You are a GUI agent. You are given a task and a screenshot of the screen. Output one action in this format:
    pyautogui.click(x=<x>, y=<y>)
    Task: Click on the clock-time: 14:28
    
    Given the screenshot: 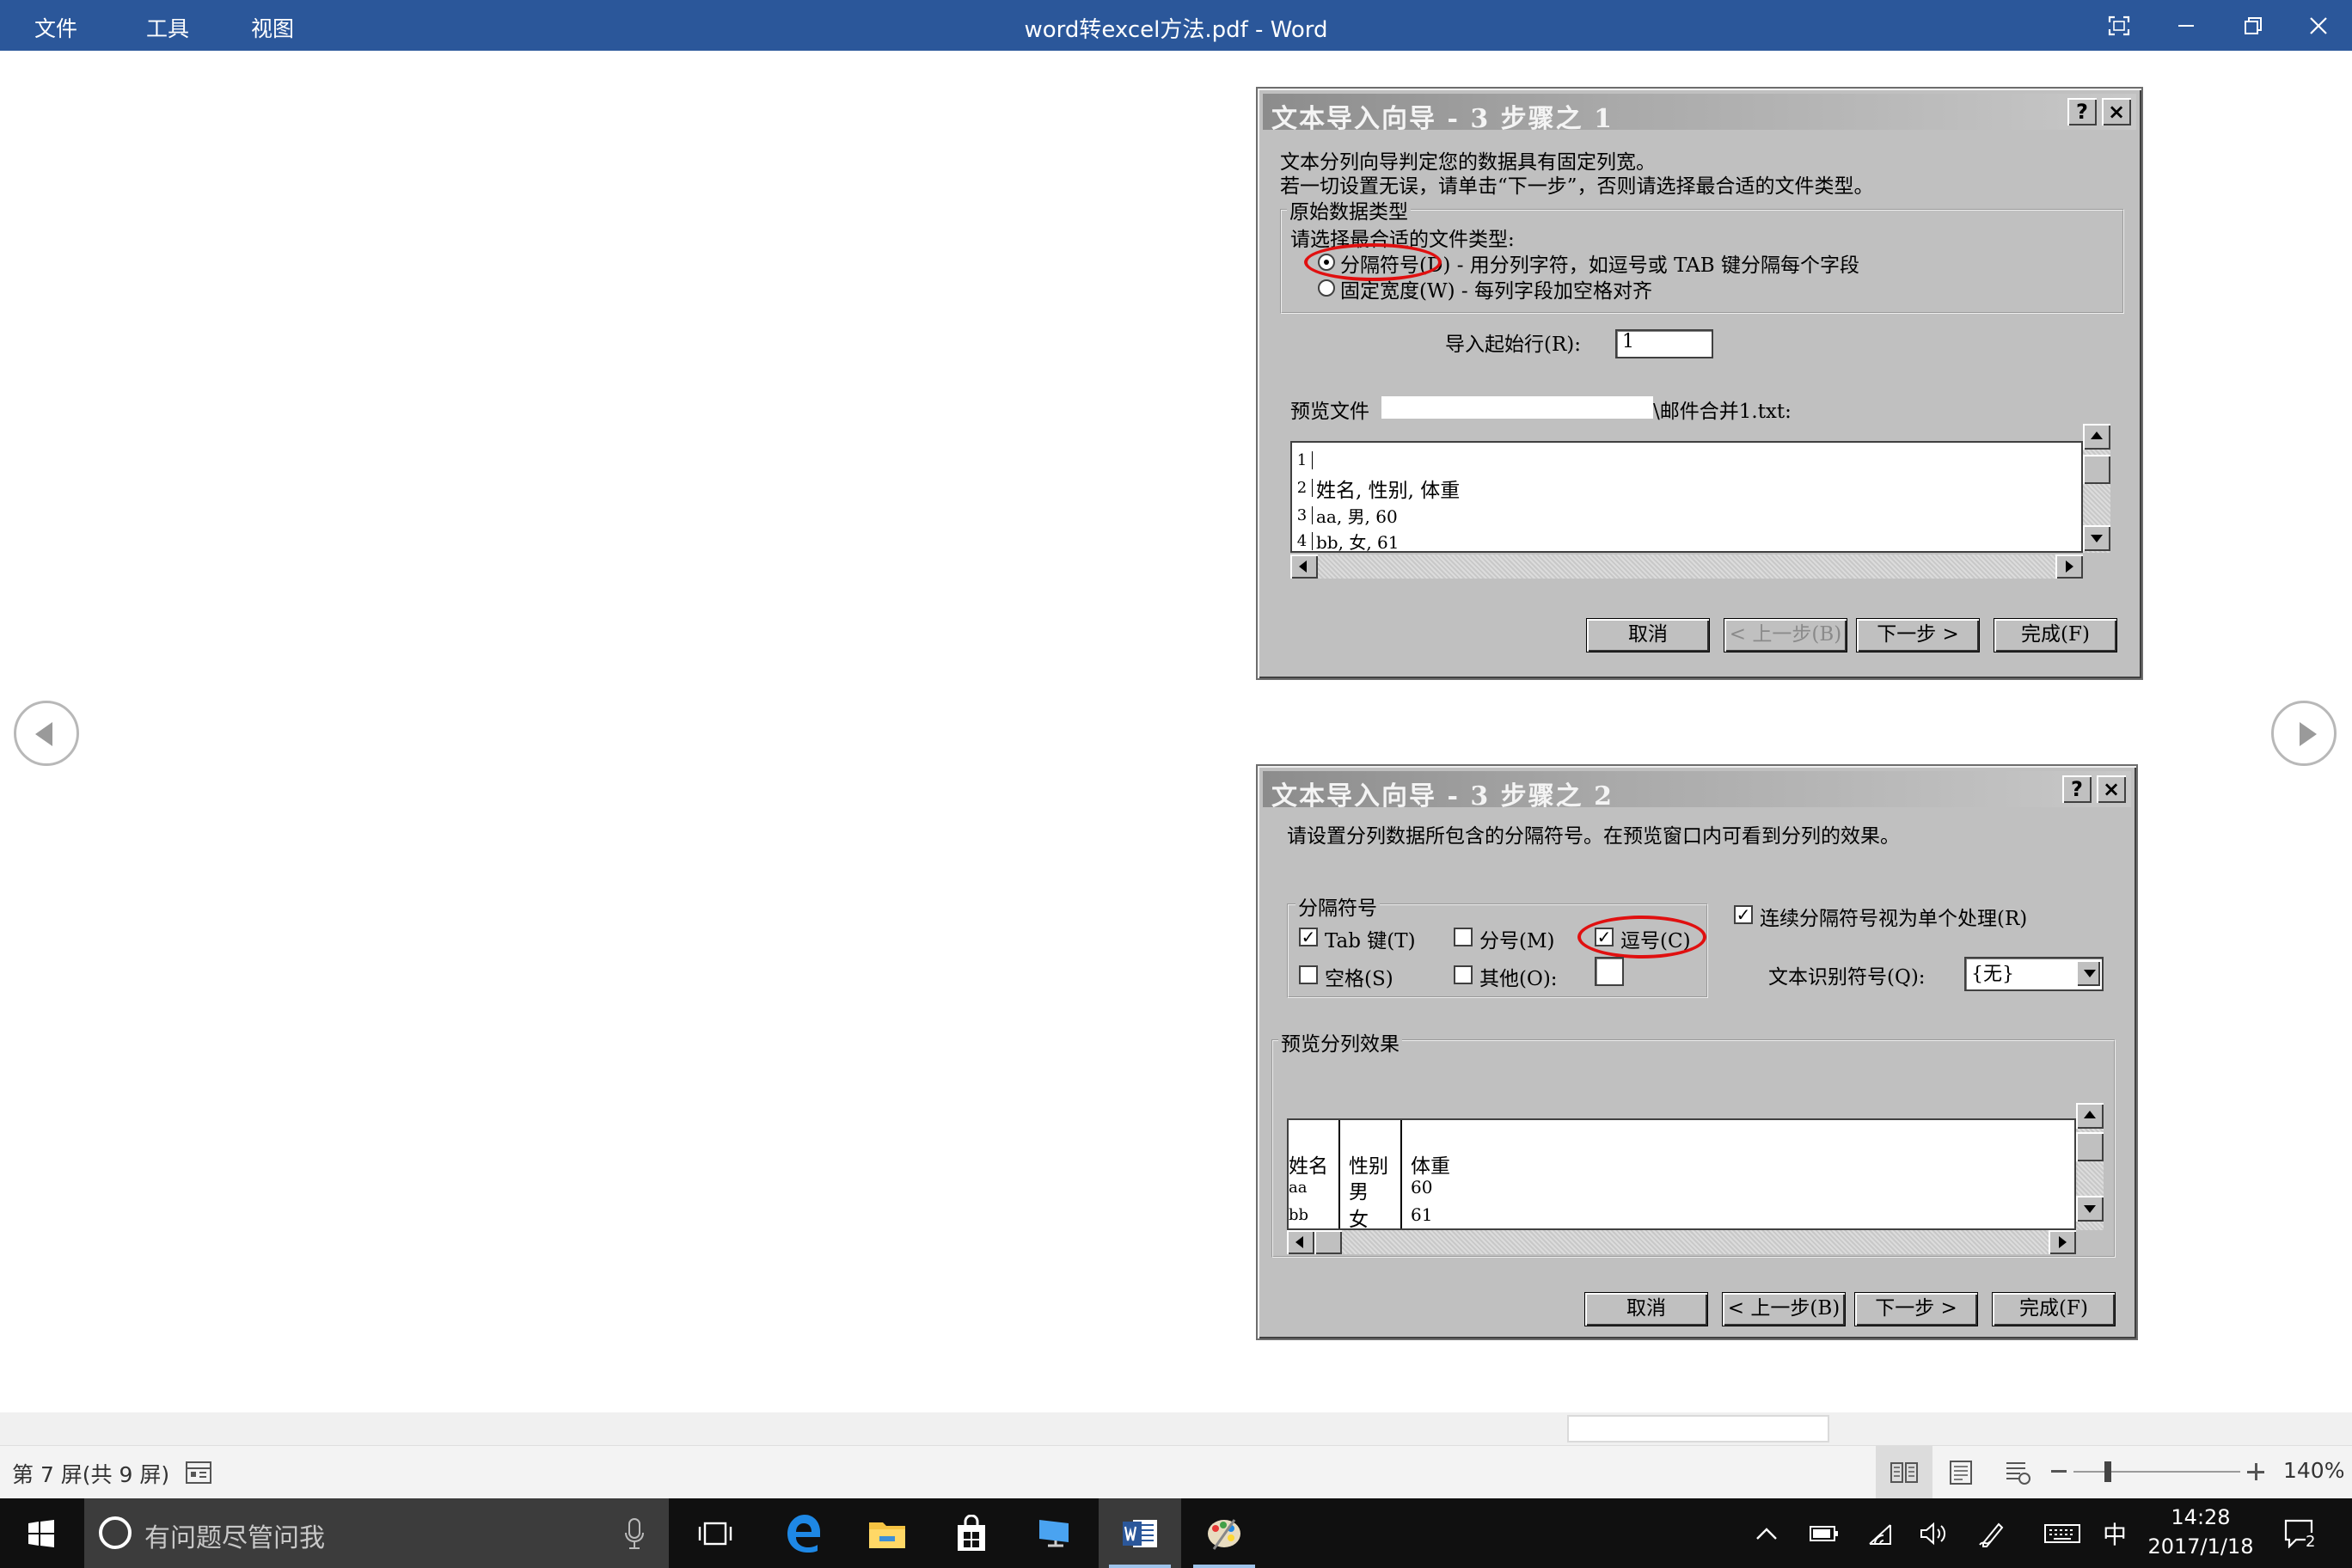 What is the action you would take?
    pyautogui.click(x=2200, y=1517)
    